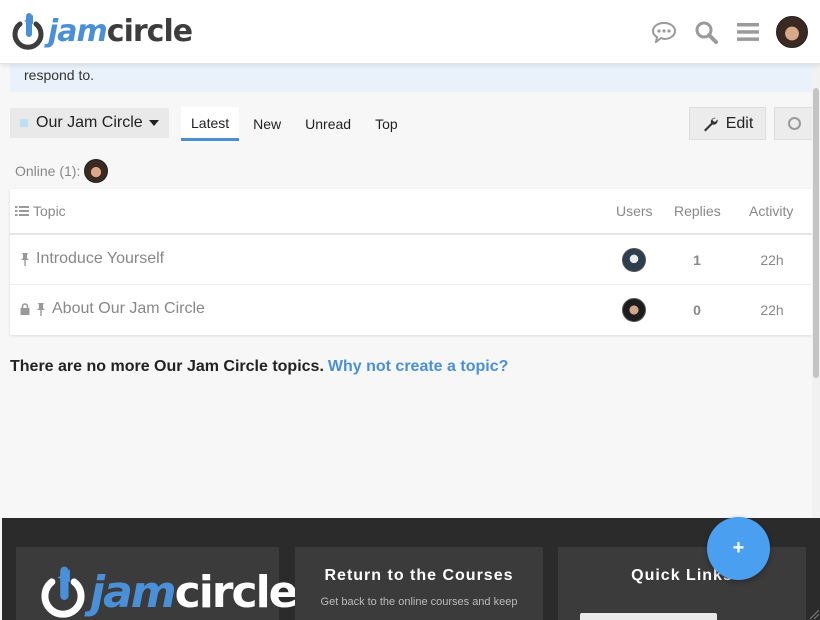 This screenshot has height=620, width=820. I want to click on topic-tabs: Latest New Unread Top, so click(296, 124).